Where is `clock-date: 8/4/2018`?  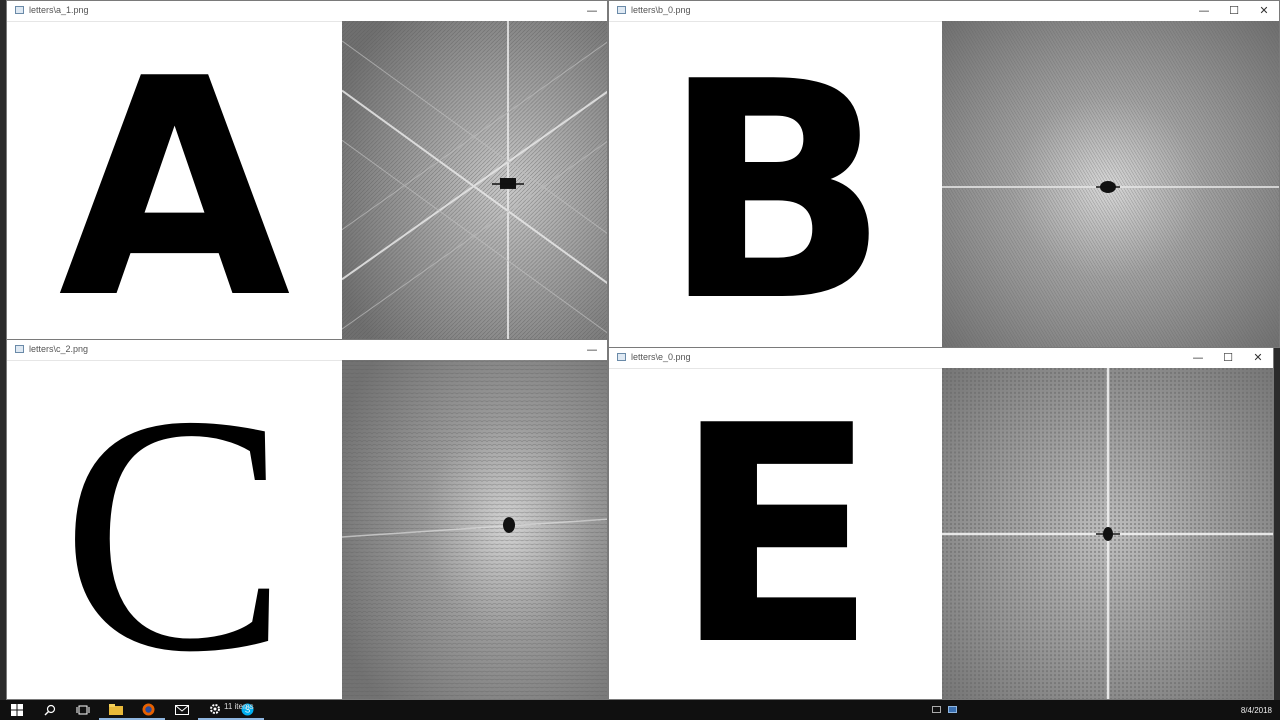 clock-date: 8/4/2018 is located at coordinates (1256, 710).